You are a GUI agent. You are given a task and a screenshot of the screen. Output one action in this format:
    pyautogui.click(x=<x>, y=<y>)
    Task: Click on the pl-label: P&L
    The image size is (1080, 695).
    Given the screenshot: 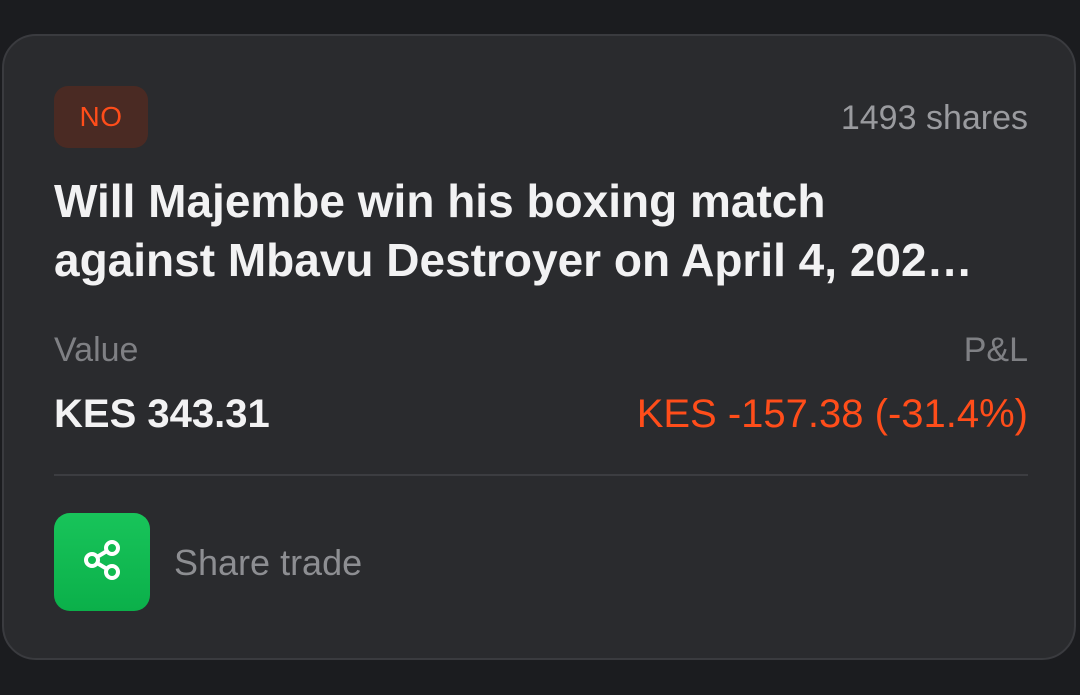 What is the action you would take?
    pyautogui.click(x=995, y=350)
    